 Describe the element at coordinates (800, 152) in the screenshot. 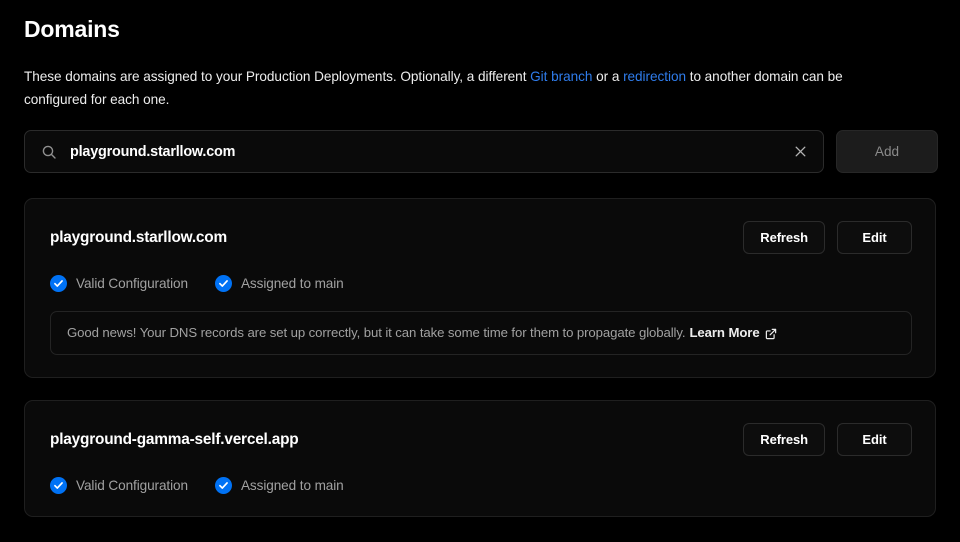

I see `close-icon` at that location.